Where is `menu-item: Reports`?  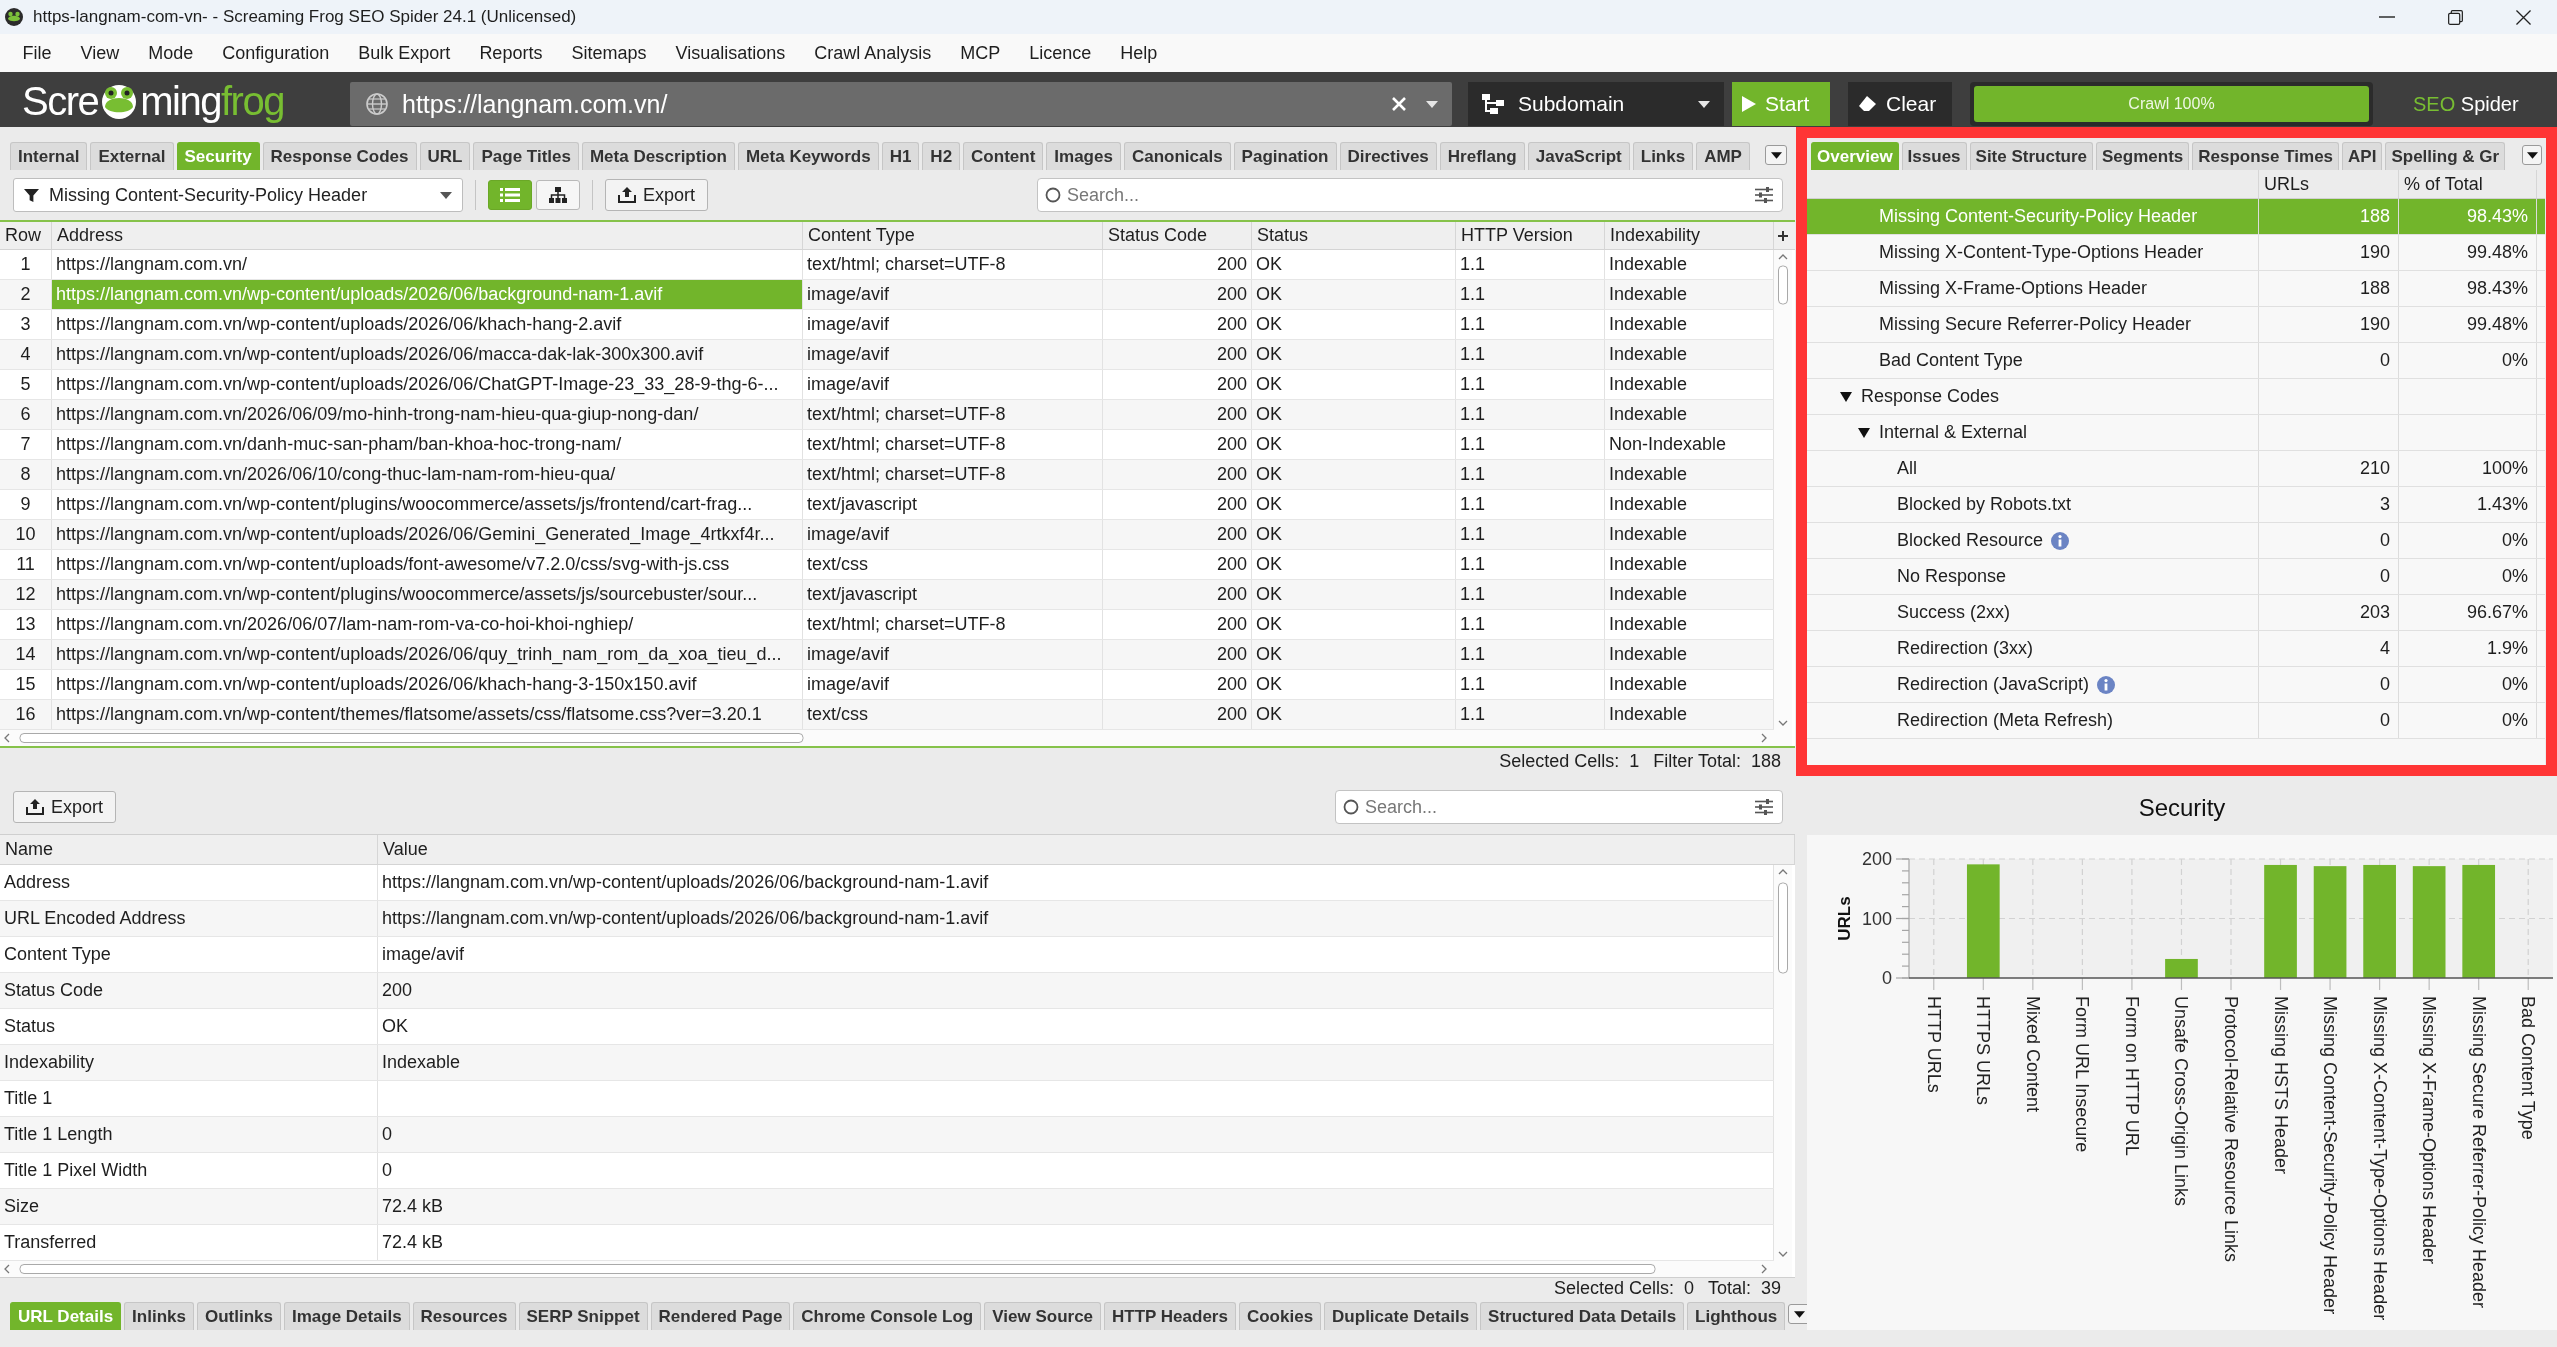
menu-item: Reports is located at coordinates (510, 53).